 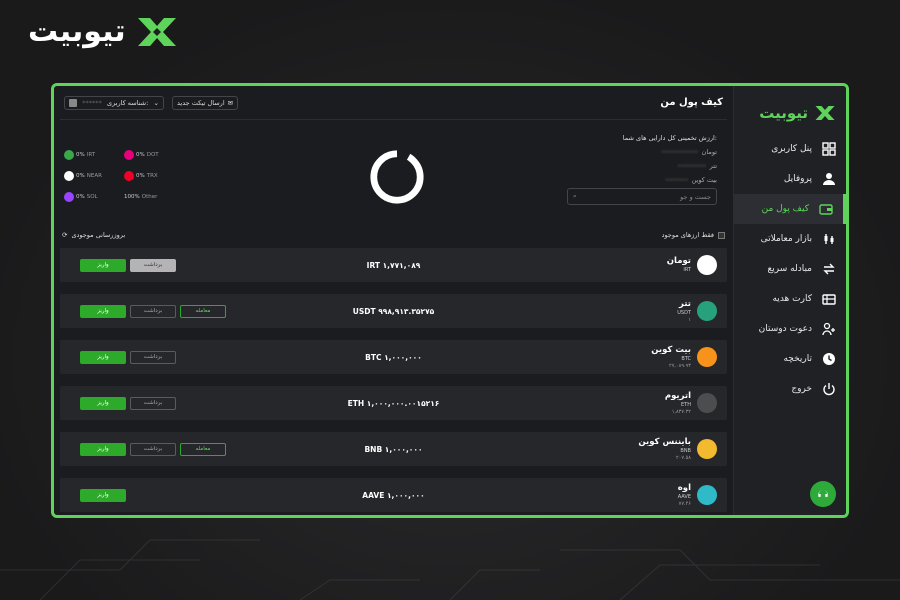 What do you see at coordinates (393, 403) in the screenshot?
I see `asset-balance: ETH ۱,۰۰۰,۰۰۰.۰۰۱۵۲۱۶` at bounding box center [393, 403].